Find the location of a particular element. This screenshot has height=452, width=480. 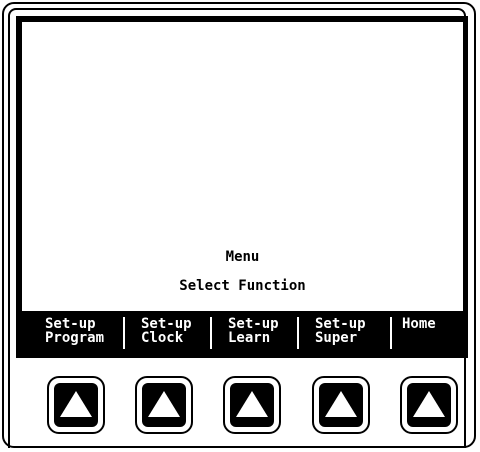

softkey-label-line1: Home is located at coordinates (419, 324).